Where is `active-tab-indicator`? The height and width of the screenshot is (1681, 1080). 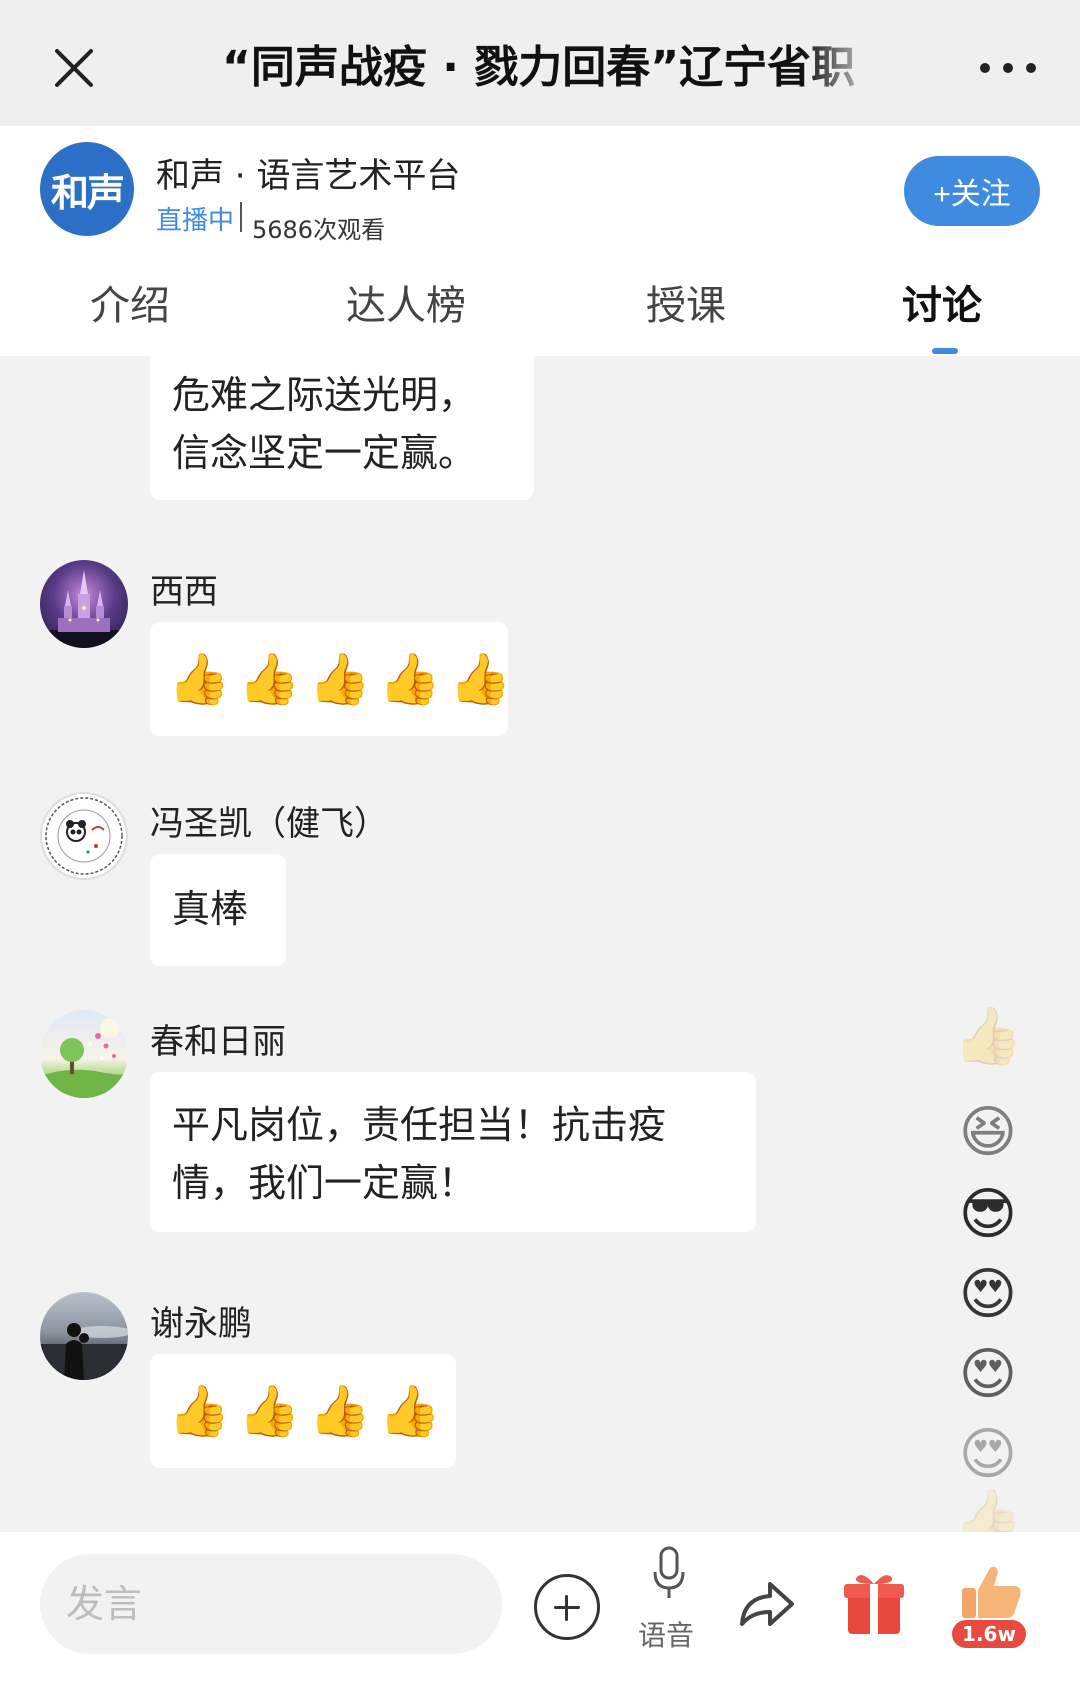
active-tab-indicator is located at coordinates (945, 351).